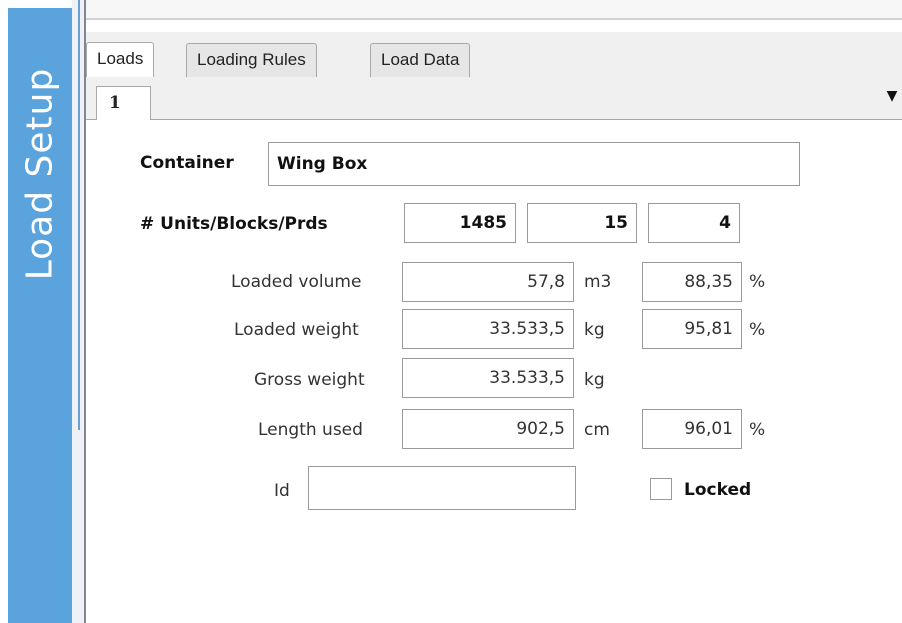 The height and width of the screenshot is (623, 902). Describe the element at coordinates (187, 163) in the screenshot. I see `container-label: Container` at that location.